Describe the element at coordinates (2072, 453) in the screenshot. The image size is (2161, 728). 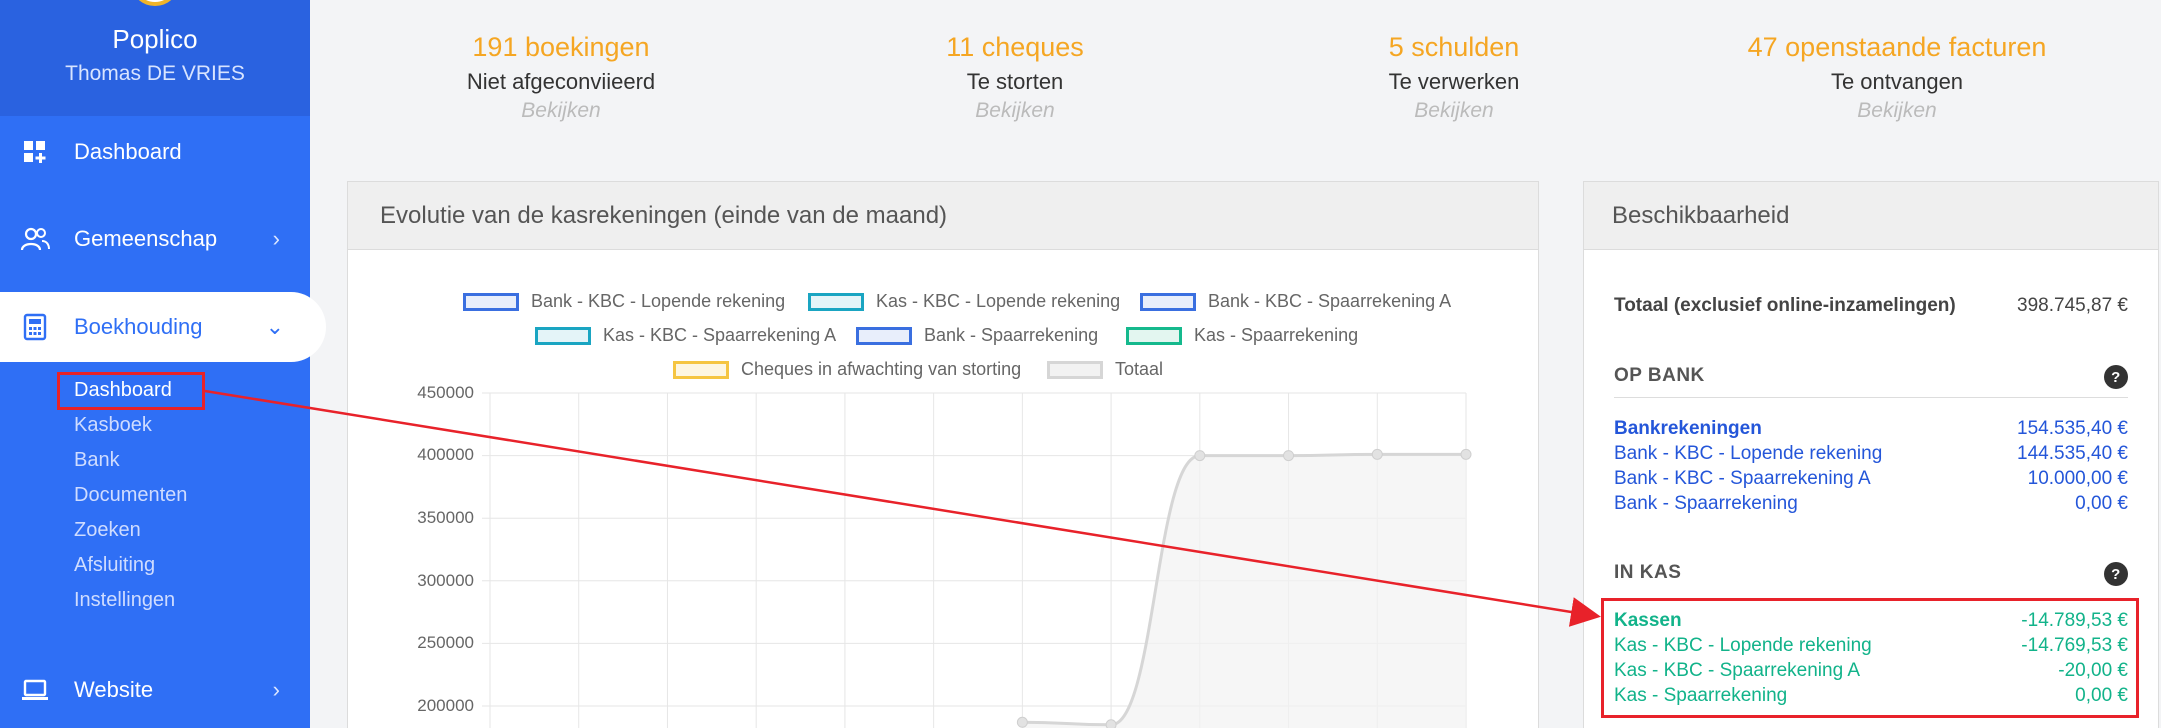
I see `bank-row-value: 144.535,40 €` at that location.